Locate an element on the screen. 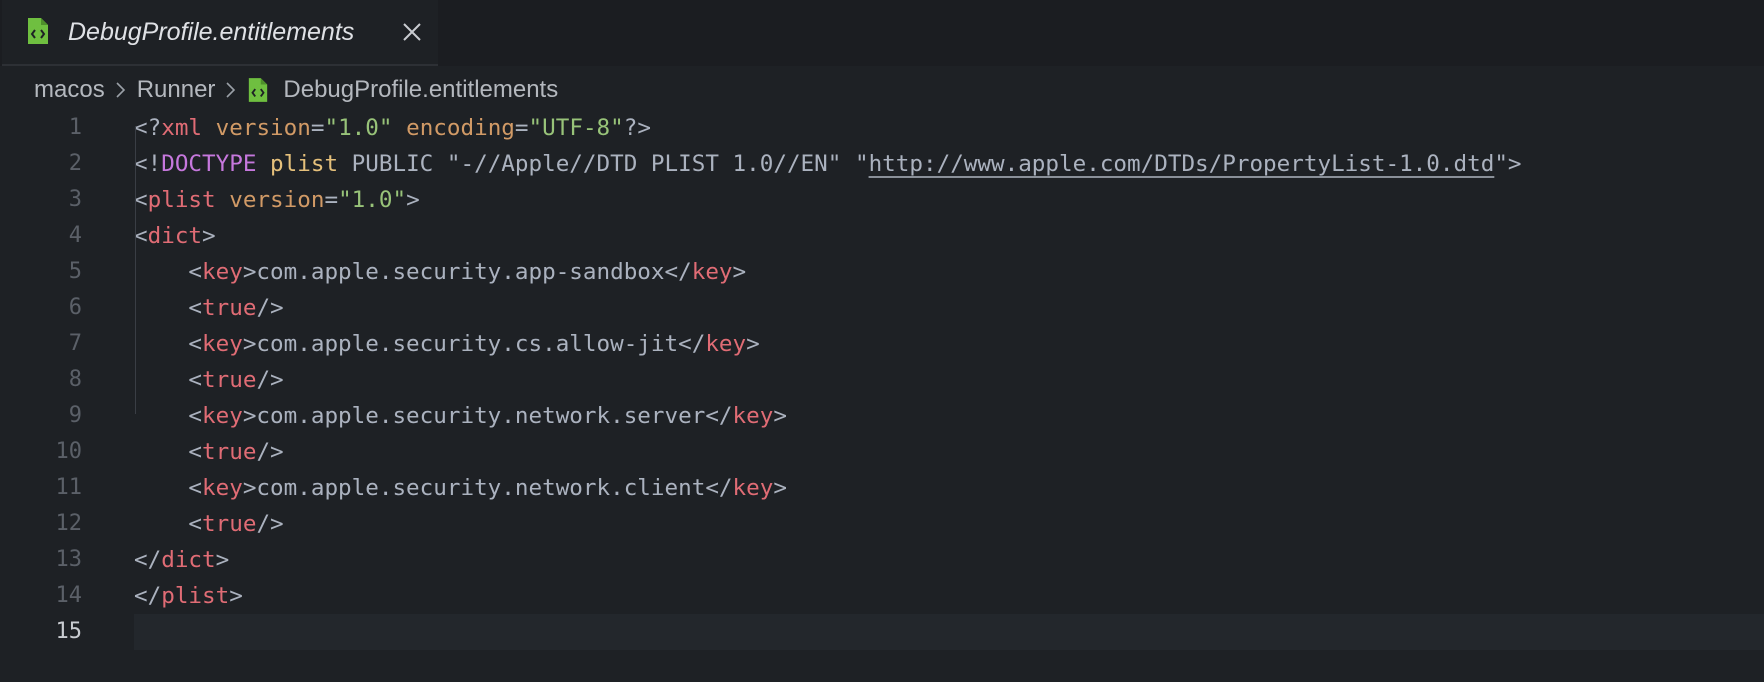 The image size is (1764, 682). code-text: <?xml version="1.0" encoding="UTF-8"?> is located at coordinates (392, 128).